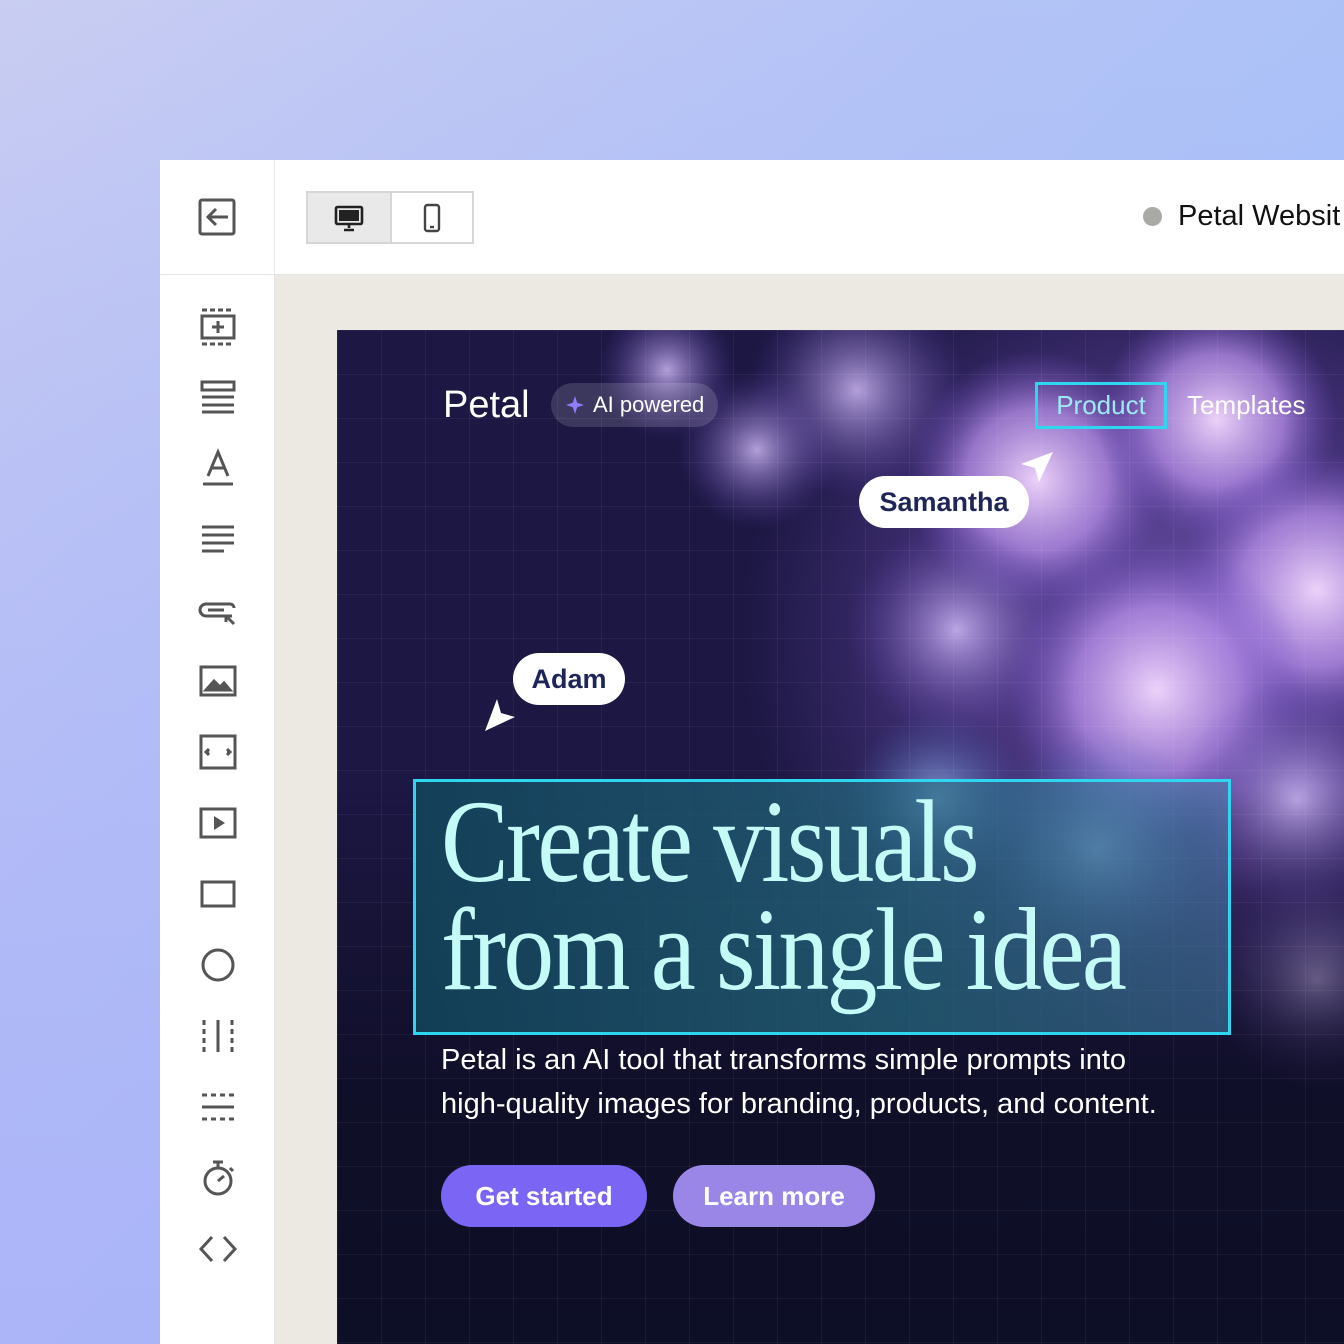 This screenshot has width=1344, height=1344. What do you see at coordinates (710, 841) in the screenshot?
I see `headline-line-1: Create visuals` at bounding box center [710, 841].